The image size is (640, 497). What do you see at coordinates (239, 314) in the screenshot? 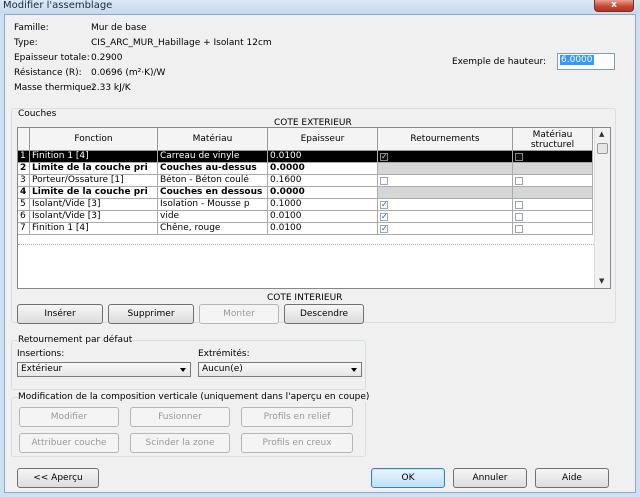
I see `move-up-button: Monter` at bounding box center [239, 314].